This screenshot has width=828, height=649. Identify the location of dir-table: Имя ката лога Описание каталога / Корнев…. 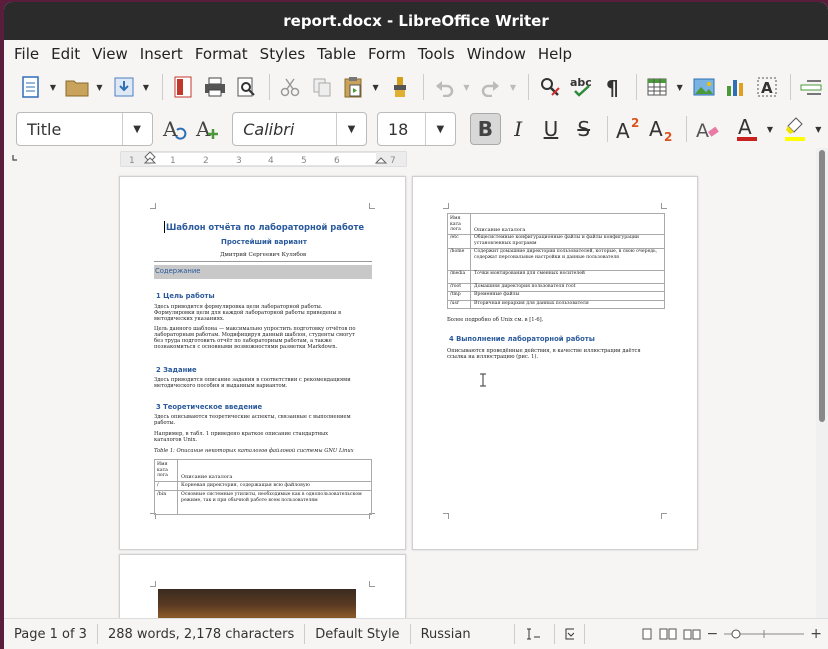
(263, 487).